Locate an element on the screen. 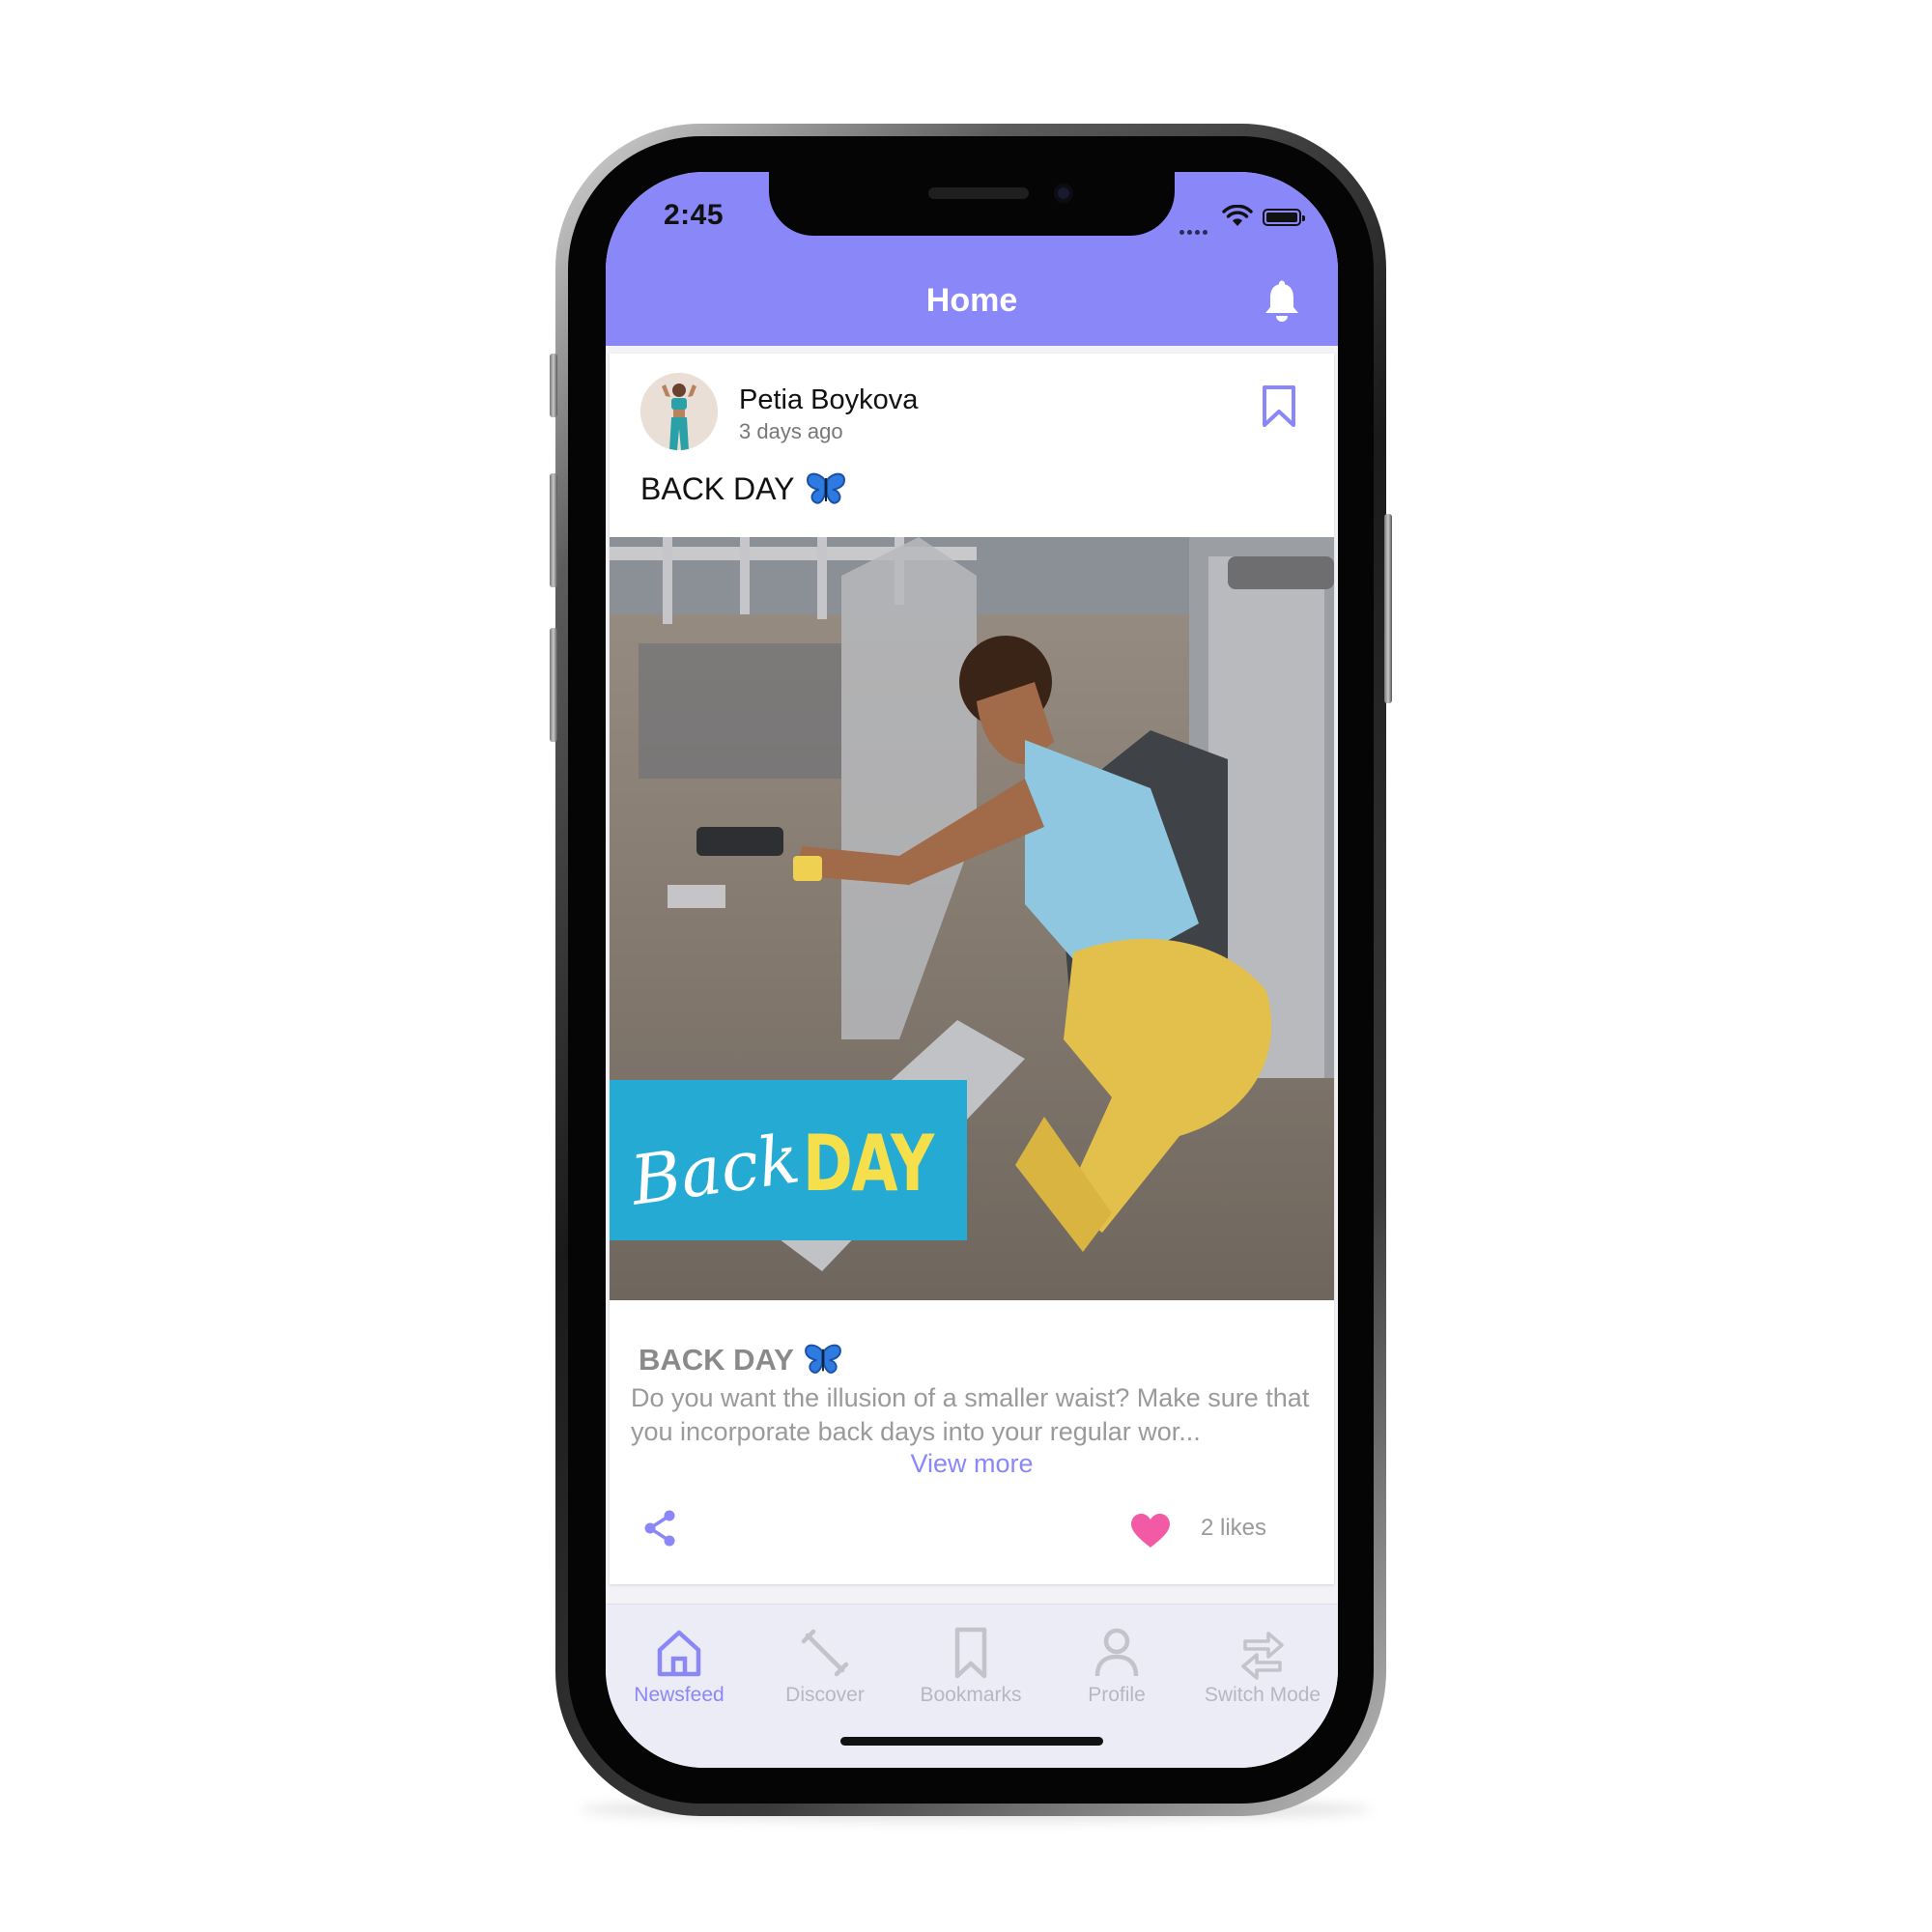 The width and height of the screenshot is (1932, 1932). notch is located at coordinates (972, 204).